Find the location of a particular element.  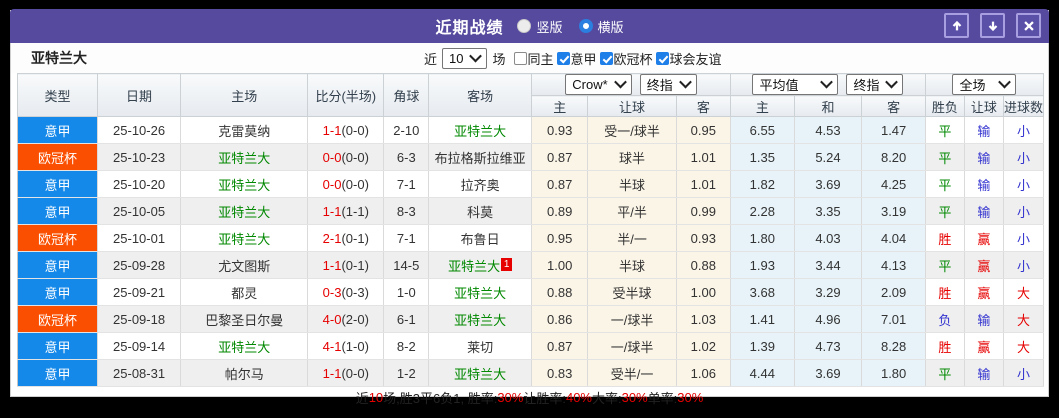

date-cell: 25-08-31 is located at coordinates (139, 373).